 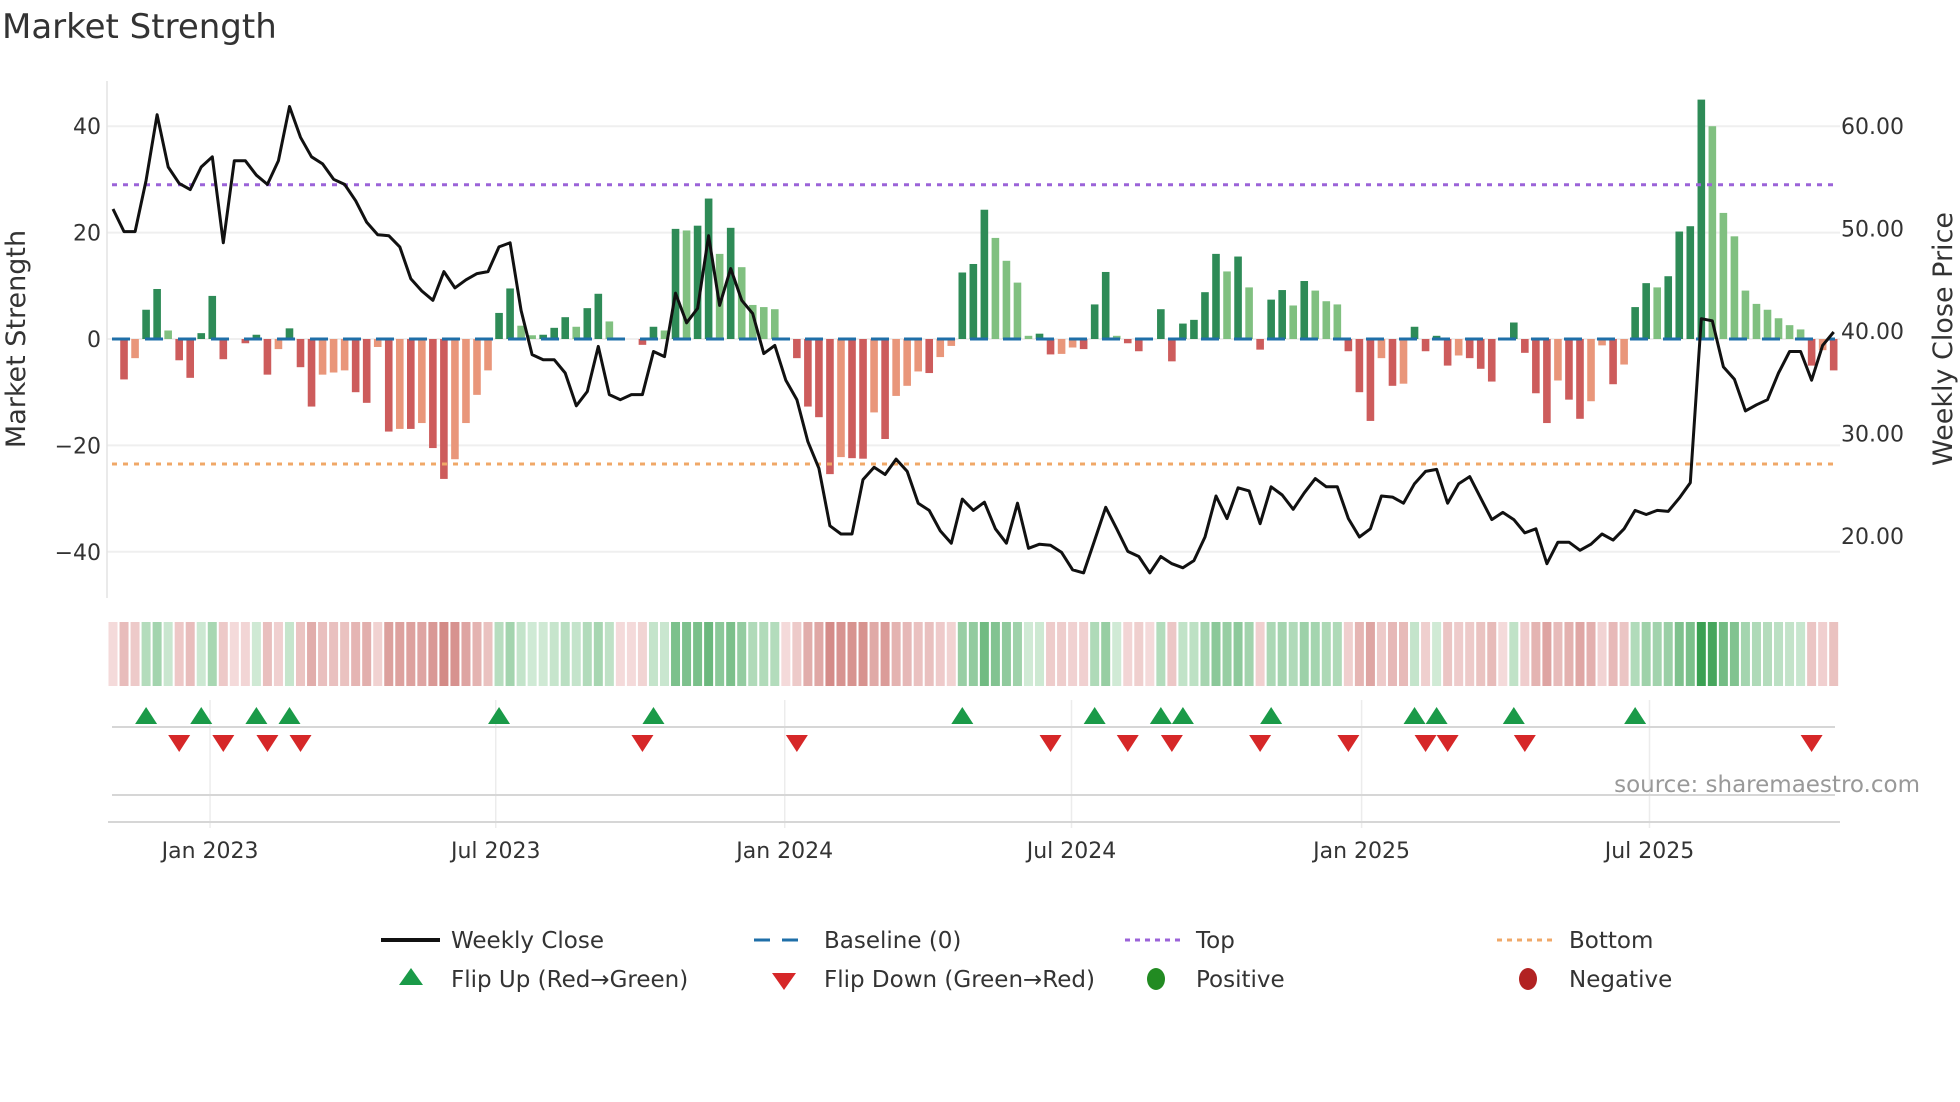 What do you see at coordinates (87, 234) in the screenshot?
I see `y-tick-label: 20` at bounding box center [87, 234].